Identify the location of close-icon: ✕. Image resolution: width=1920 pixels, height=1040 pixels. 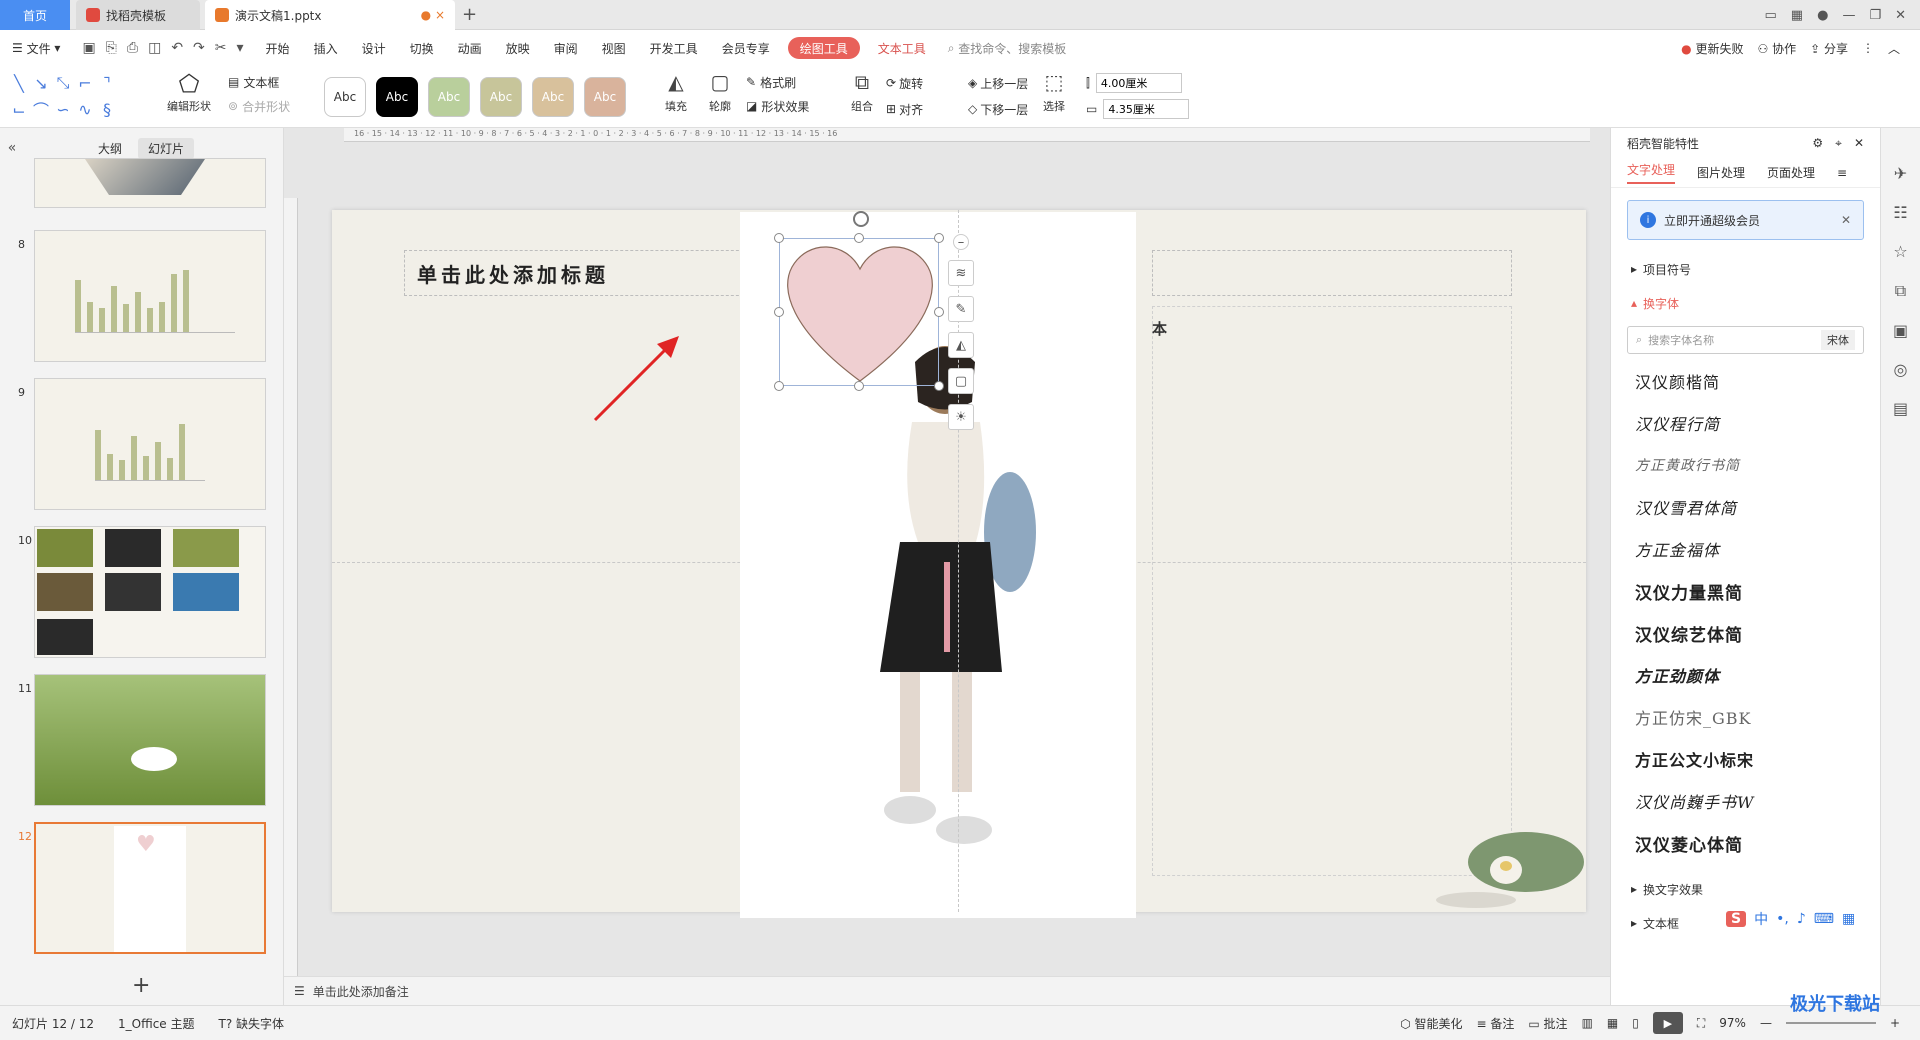
(1900, 15).